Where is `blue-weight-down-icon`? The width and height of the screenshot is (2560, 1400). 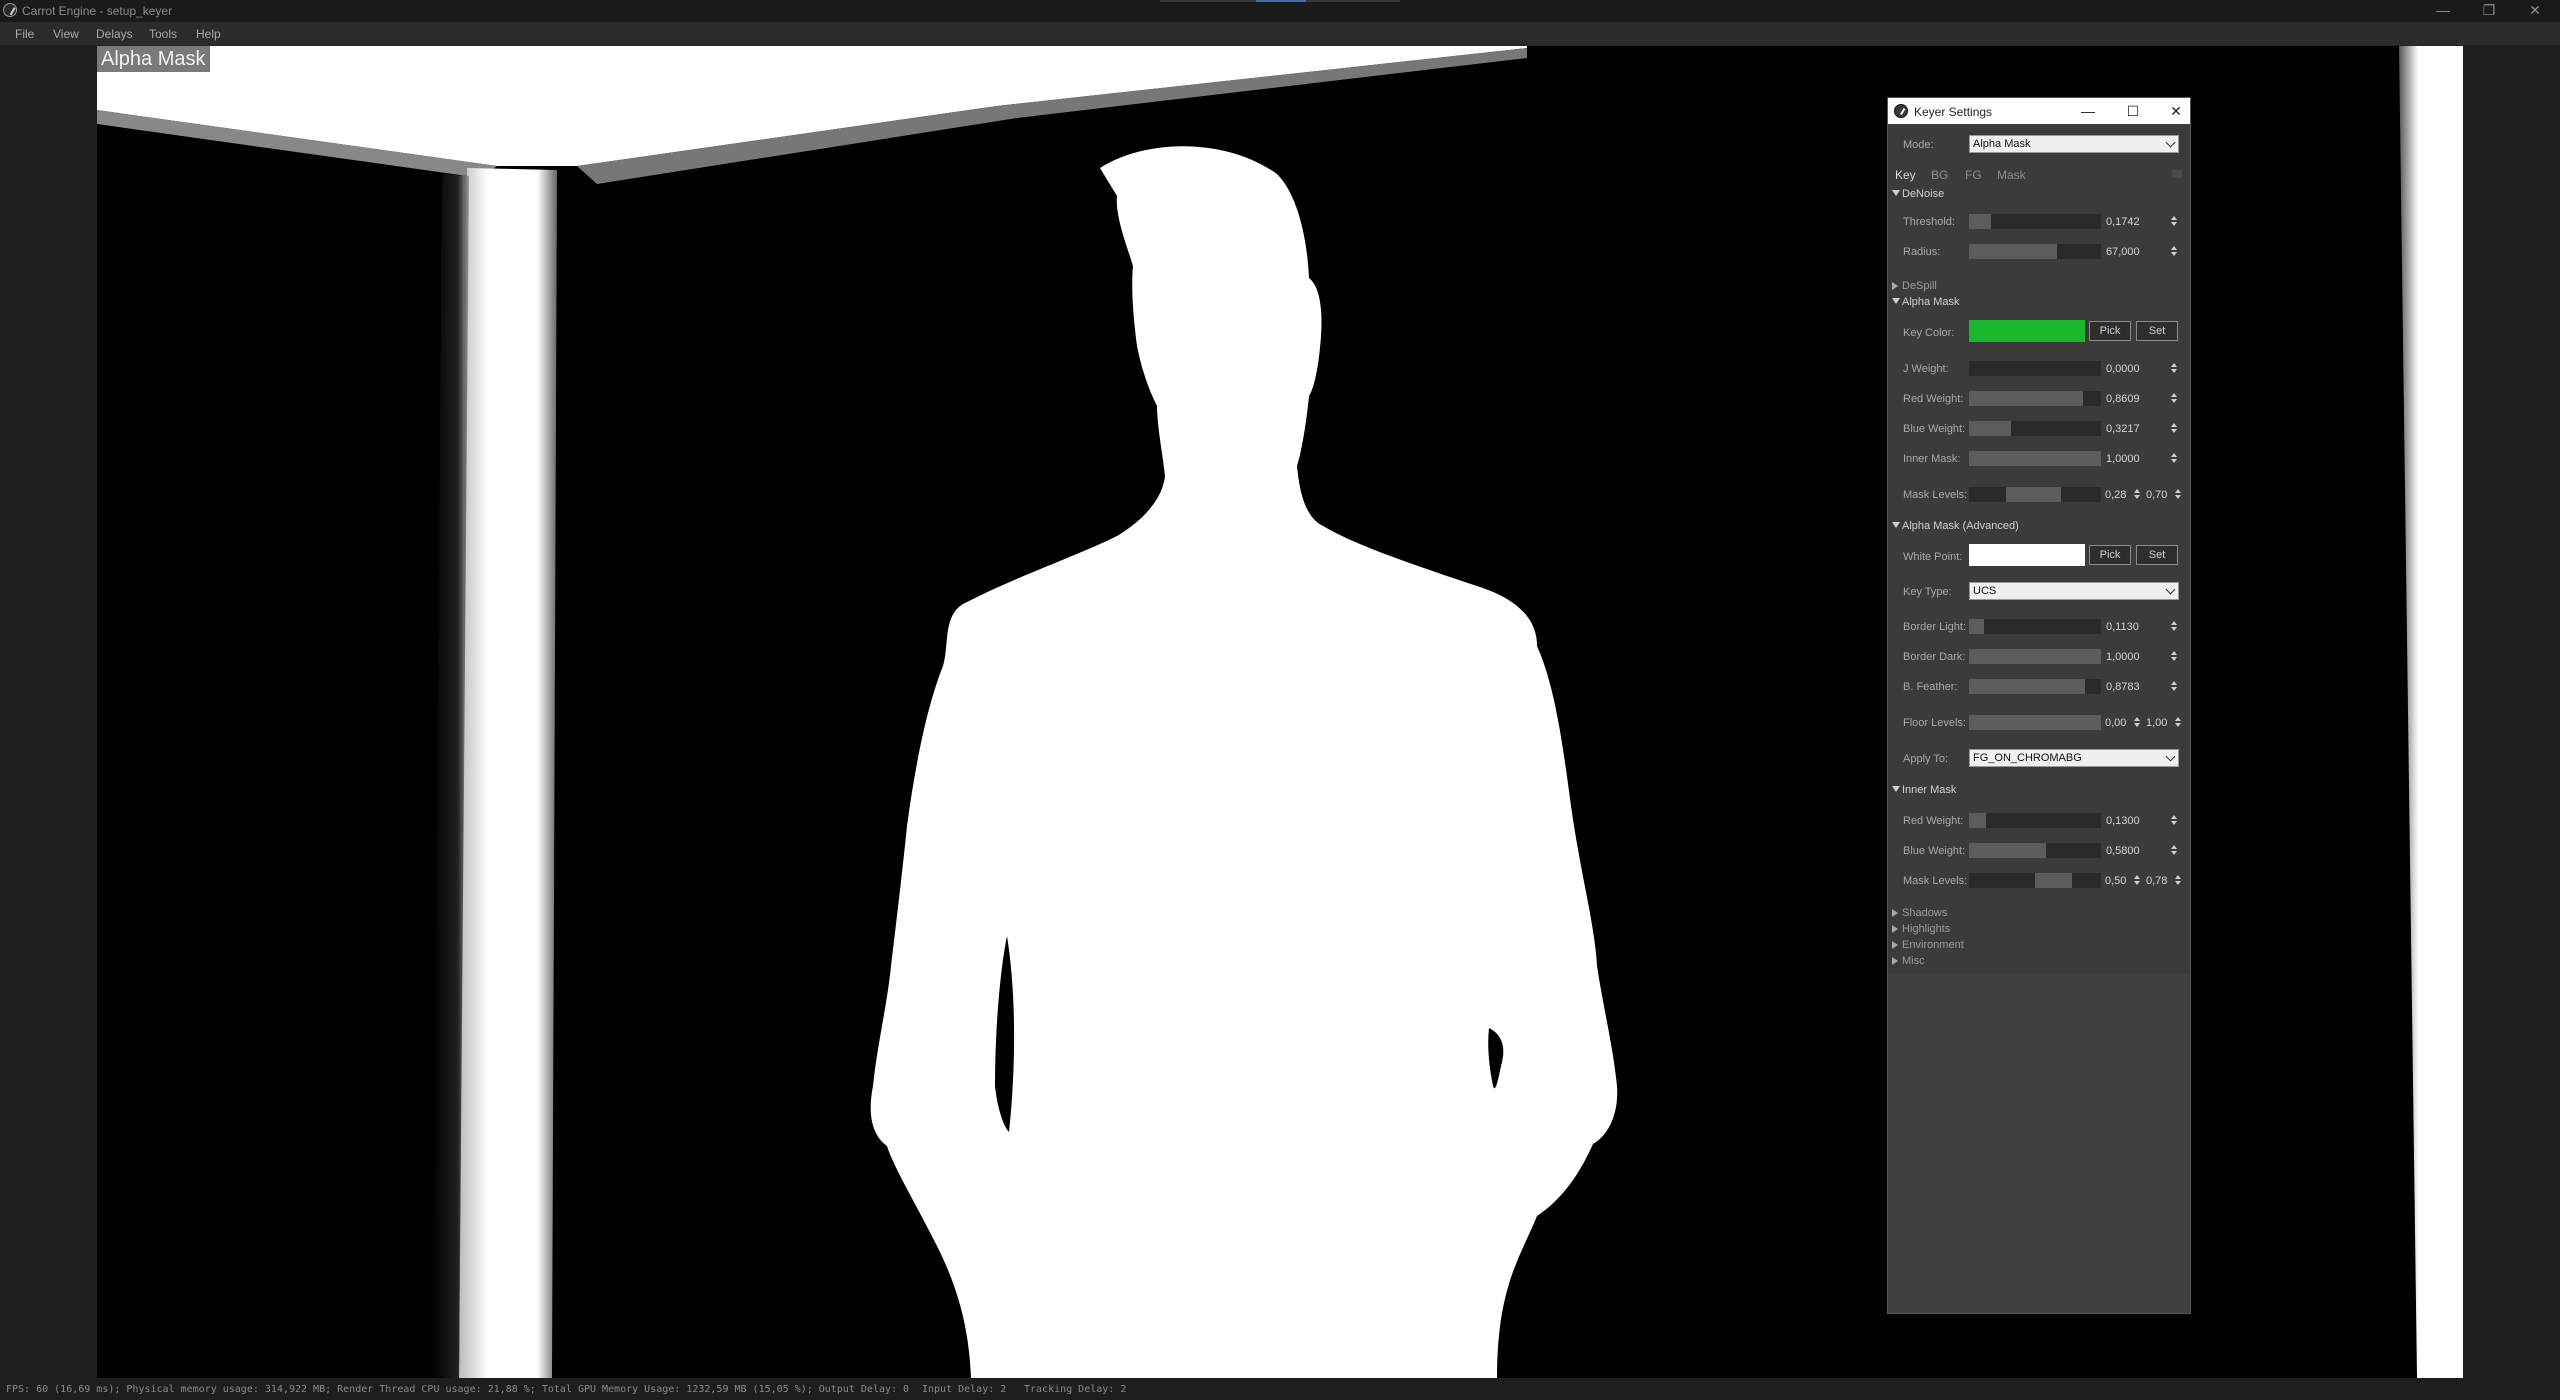 blue-weight-down-icon is located at coordinates (2174, 431).